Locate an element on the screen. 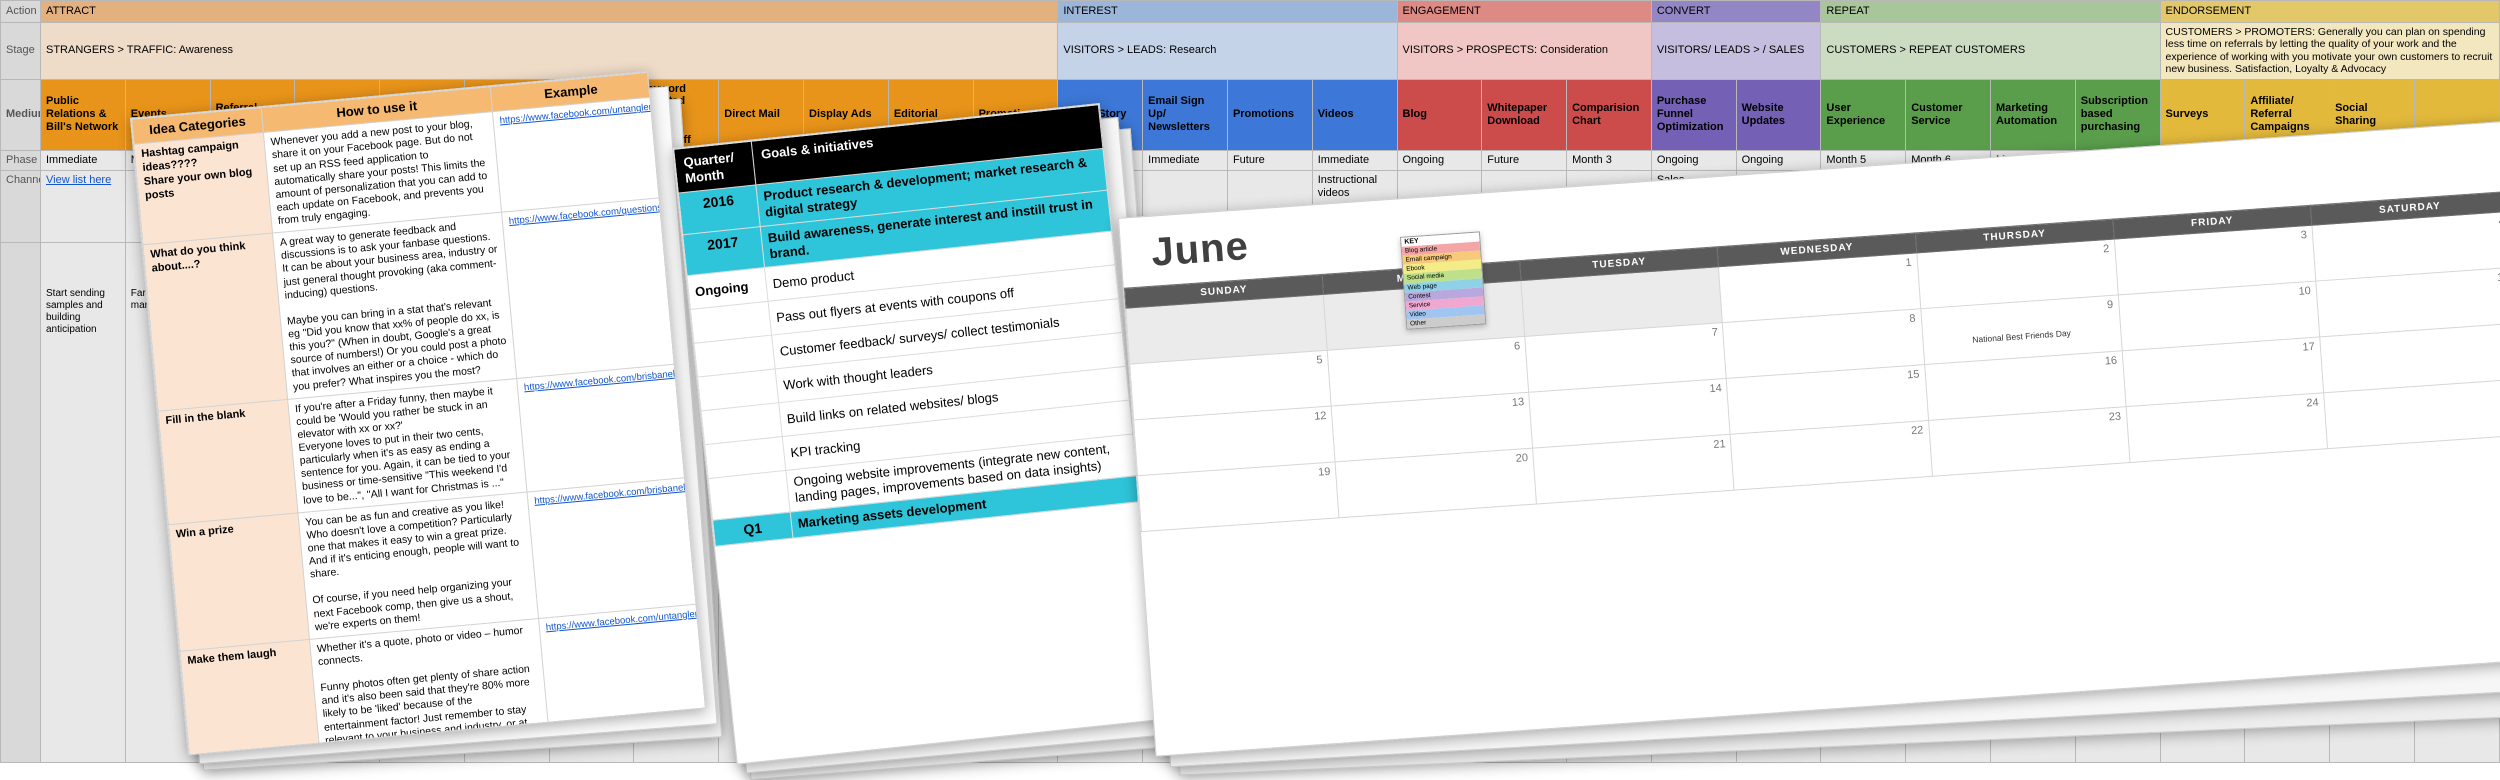  stage-cell: VISITORS/ LEADS > / SALES is located at coordinates (1736, 51).